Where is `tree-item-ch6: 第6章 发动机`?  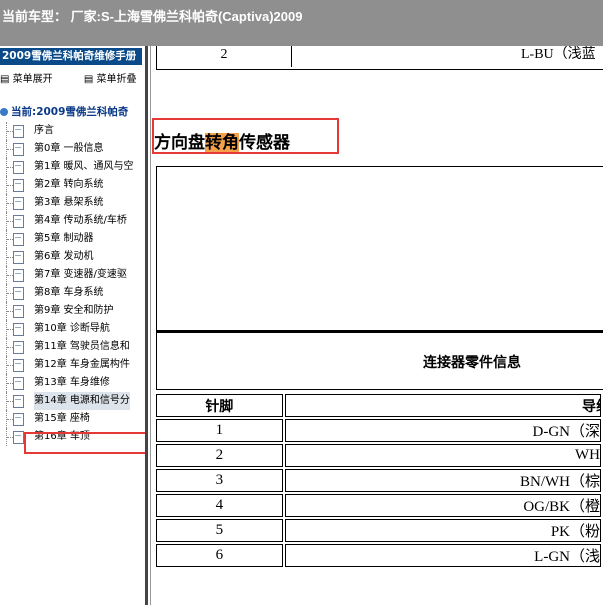 tree-item-ch6: 第6章 发动机 is located at coordinates (72, 257).